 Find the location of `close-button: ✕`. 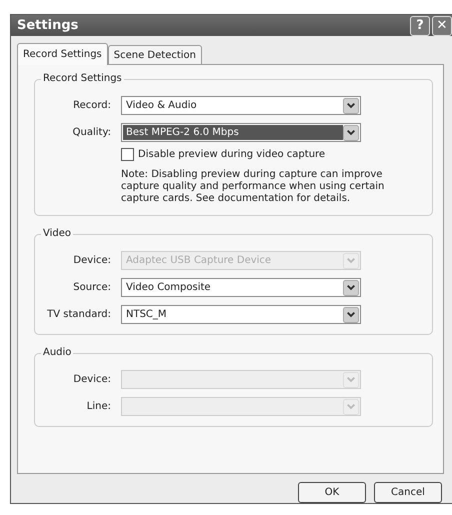

close-button: ✕ is located at coordinates (442, 26).